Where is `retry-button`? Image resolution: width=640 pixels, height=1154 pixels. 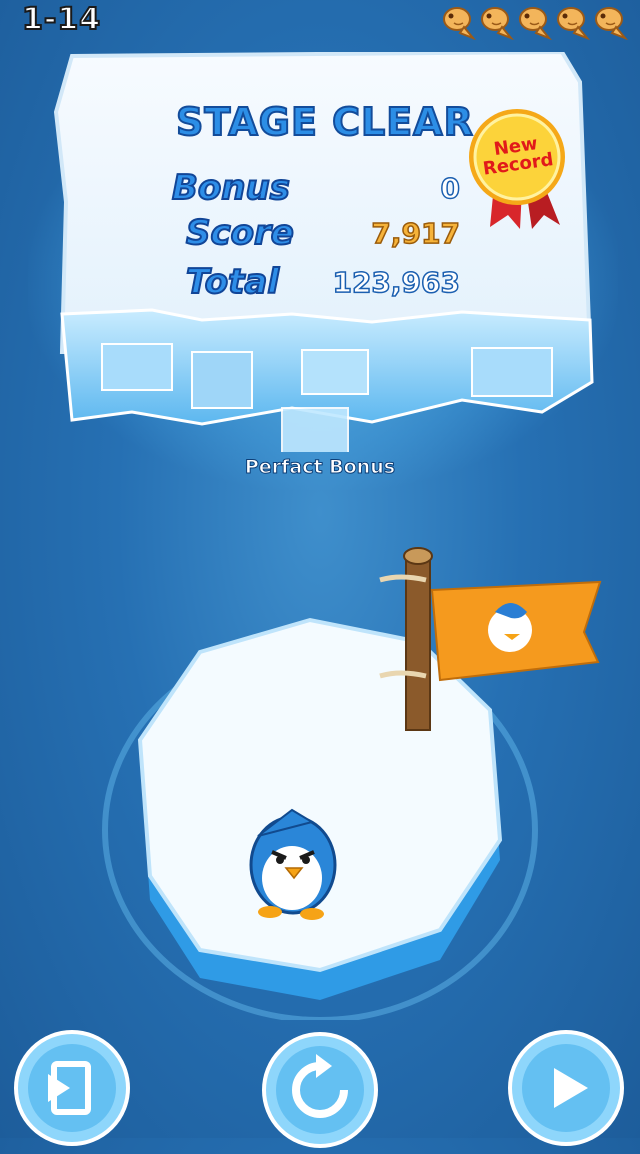
retry-button is located at coordinates (320, 1090).